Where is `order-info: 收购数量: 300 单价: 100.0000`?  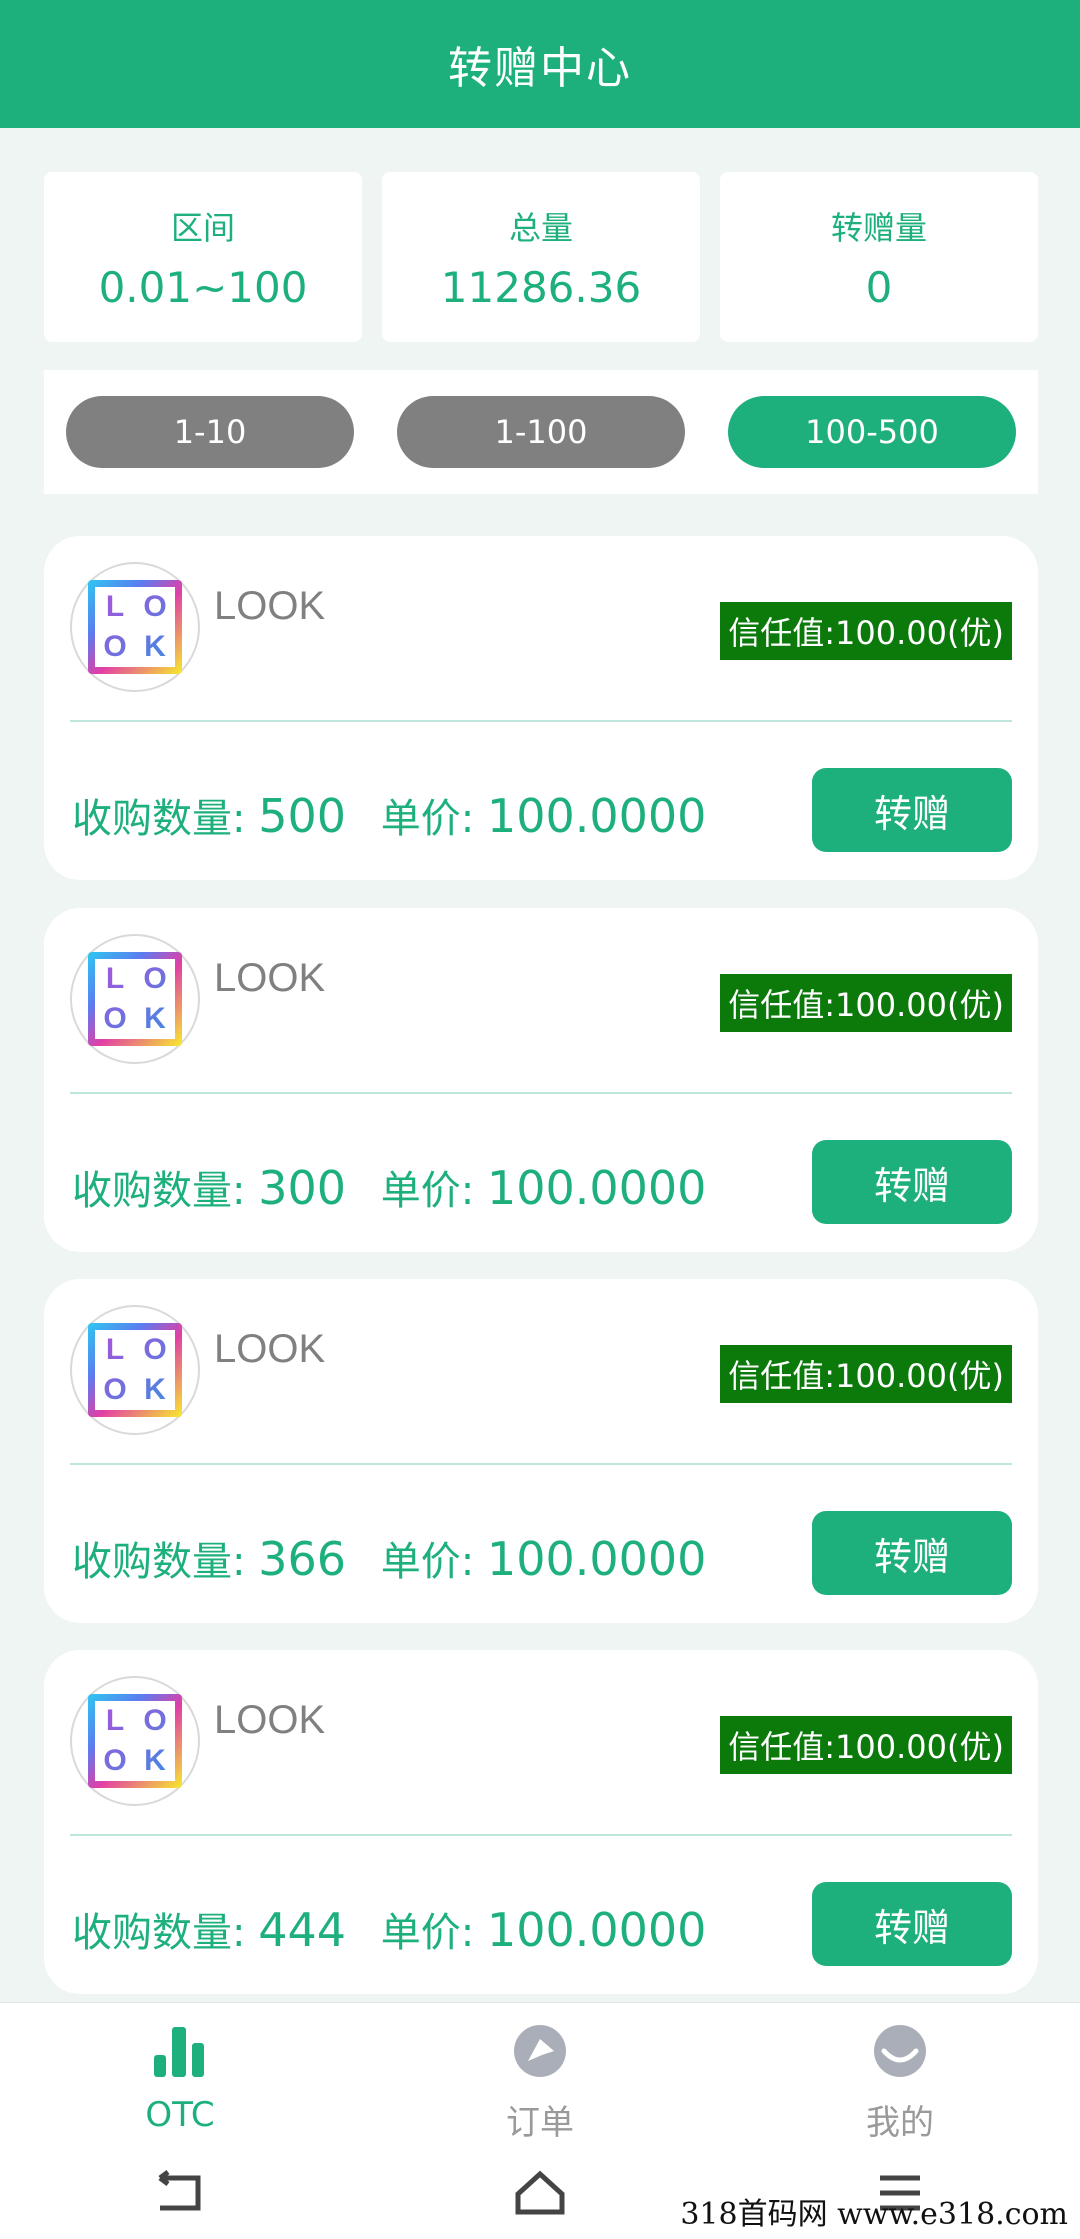
order-info: 收购数量: 300 单价: 100.0000 is located at coordinates (389, 1187).